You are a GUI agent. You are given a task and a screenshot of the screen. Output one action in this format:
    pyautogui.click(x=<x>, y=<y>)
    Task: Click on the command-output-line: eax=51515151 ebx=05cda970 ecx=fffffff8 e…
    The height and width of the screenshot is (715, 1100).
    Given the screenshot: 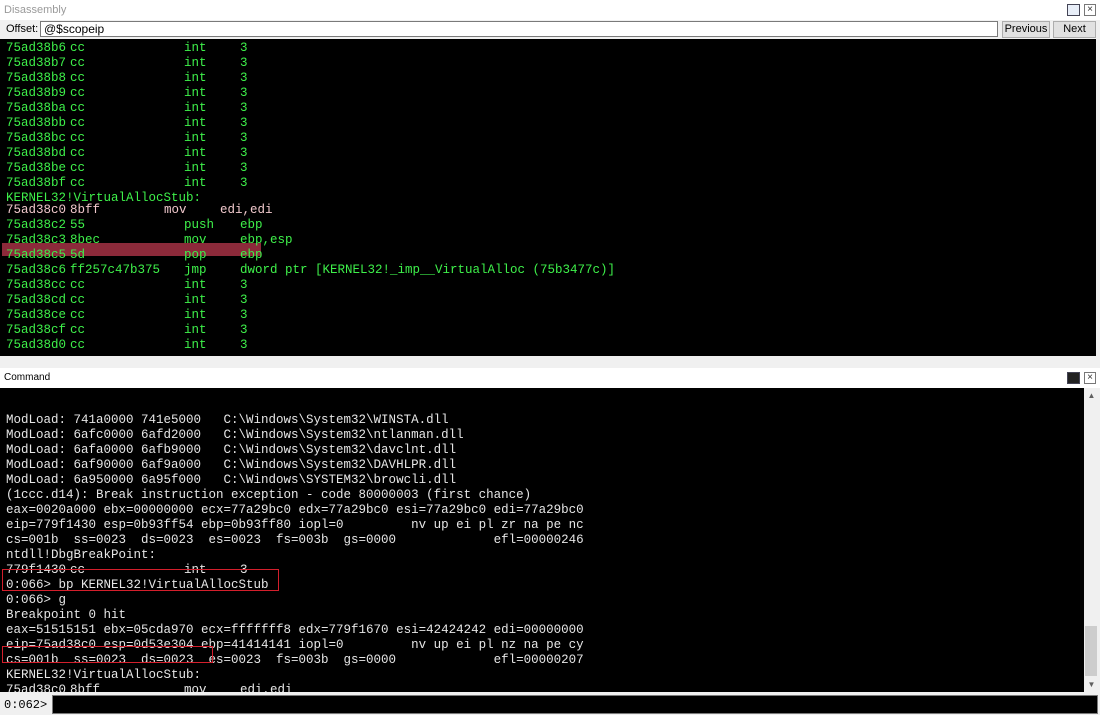 What is the action you would take?
    pyautogui.click(x=295, y=630)
    